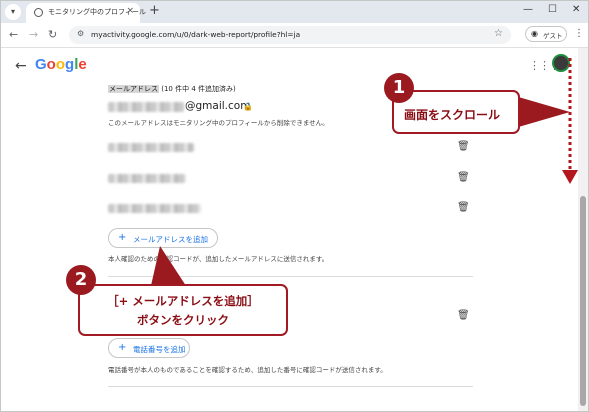 This screenshot has height=412, width=589. What do you see at coordinates (399, 88) in the screenshot?
I see `step-badge-1: 1` at bounding box center [399, 88].